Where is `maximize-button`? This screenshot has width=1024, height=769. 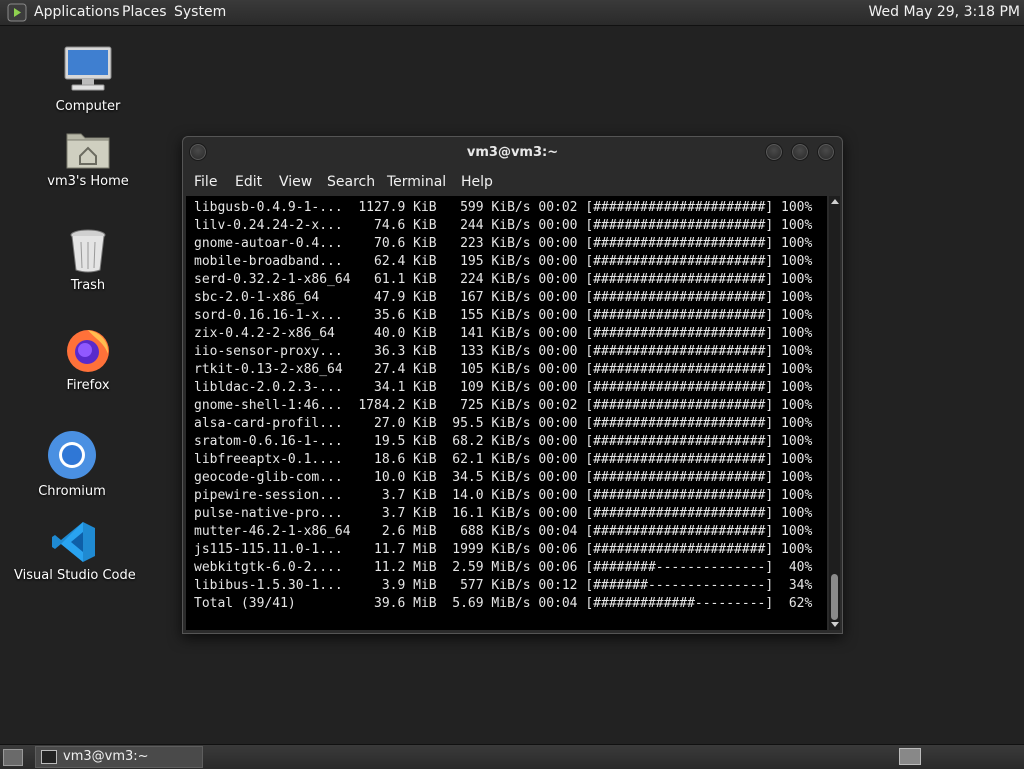 maximize-button is located at coordinates (800, 152).